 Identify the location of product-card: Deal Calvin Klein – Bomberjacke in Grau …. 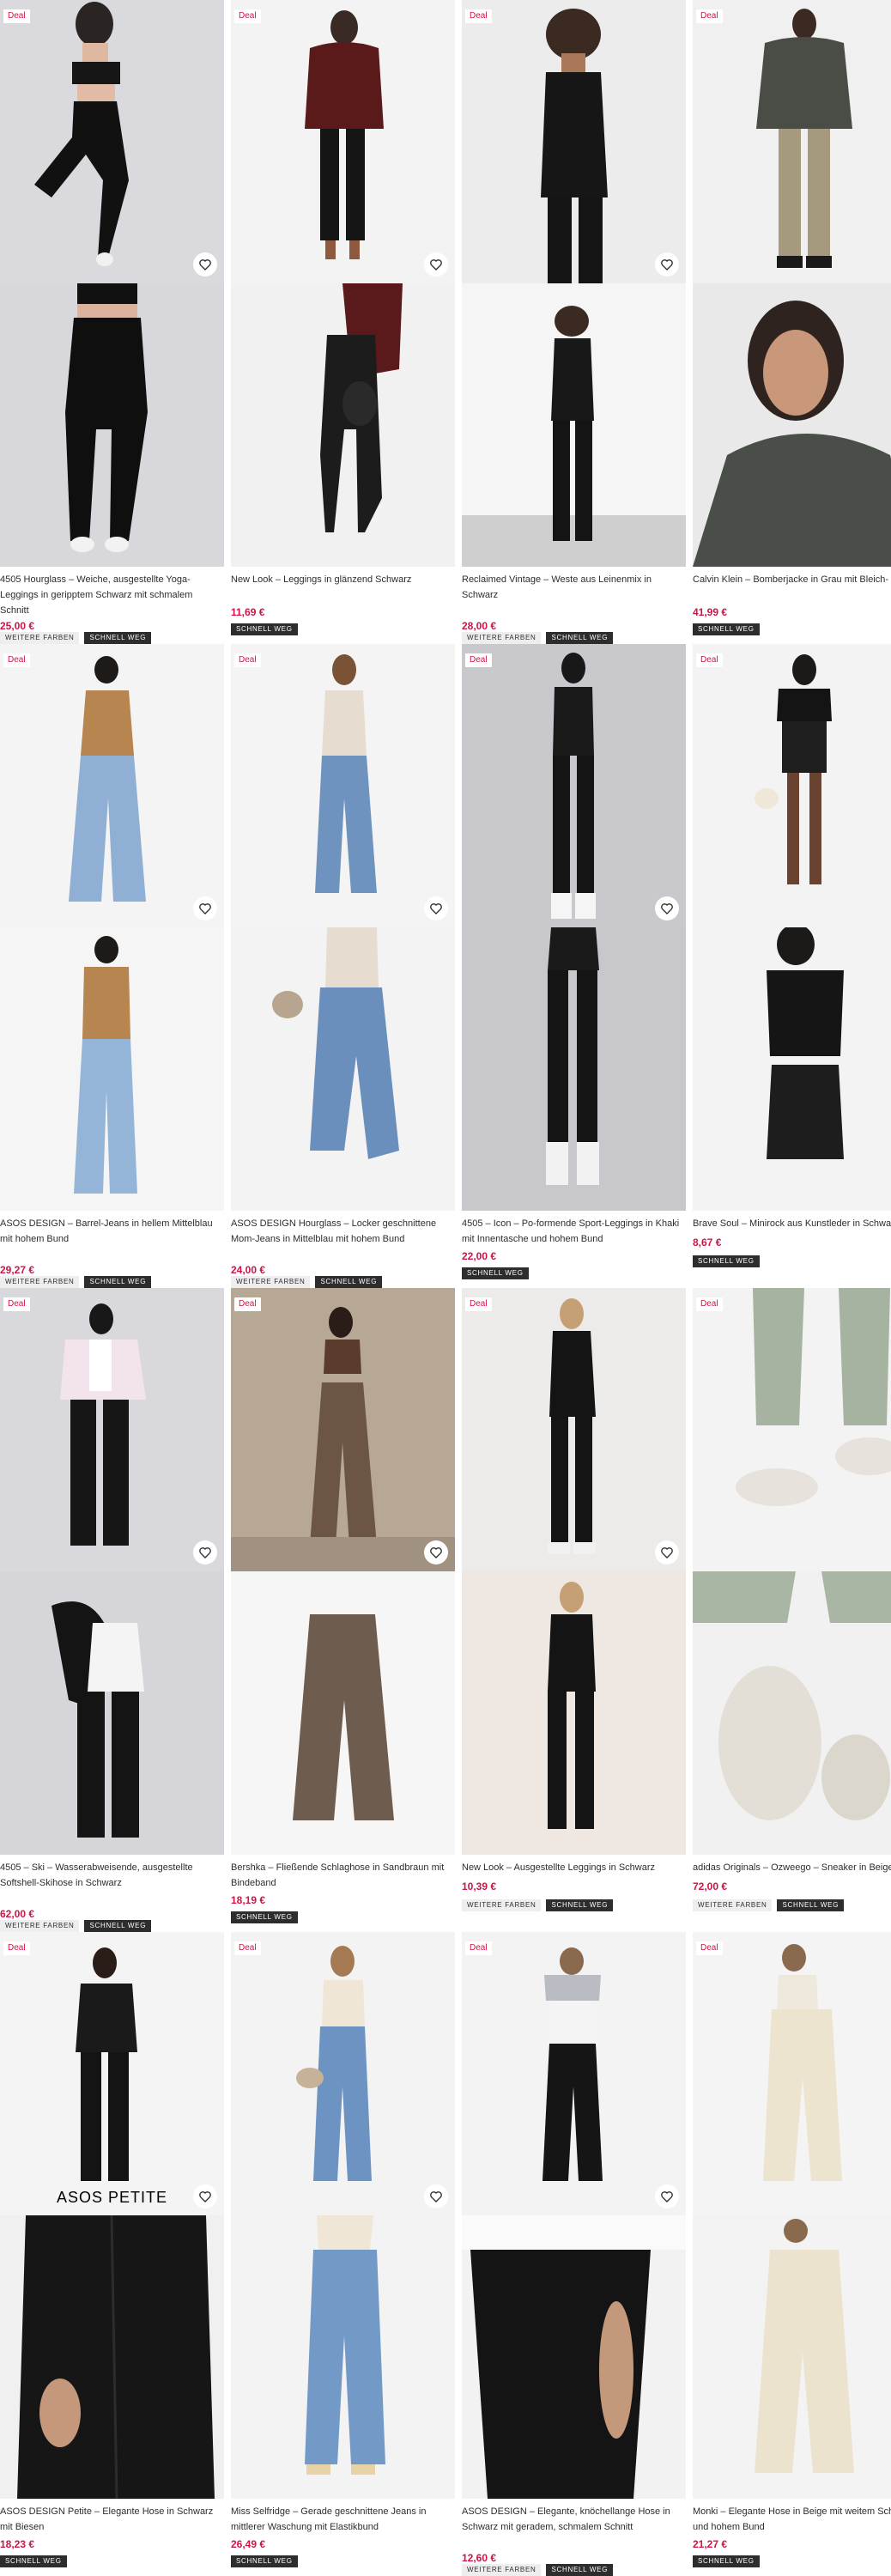
(792, 322).